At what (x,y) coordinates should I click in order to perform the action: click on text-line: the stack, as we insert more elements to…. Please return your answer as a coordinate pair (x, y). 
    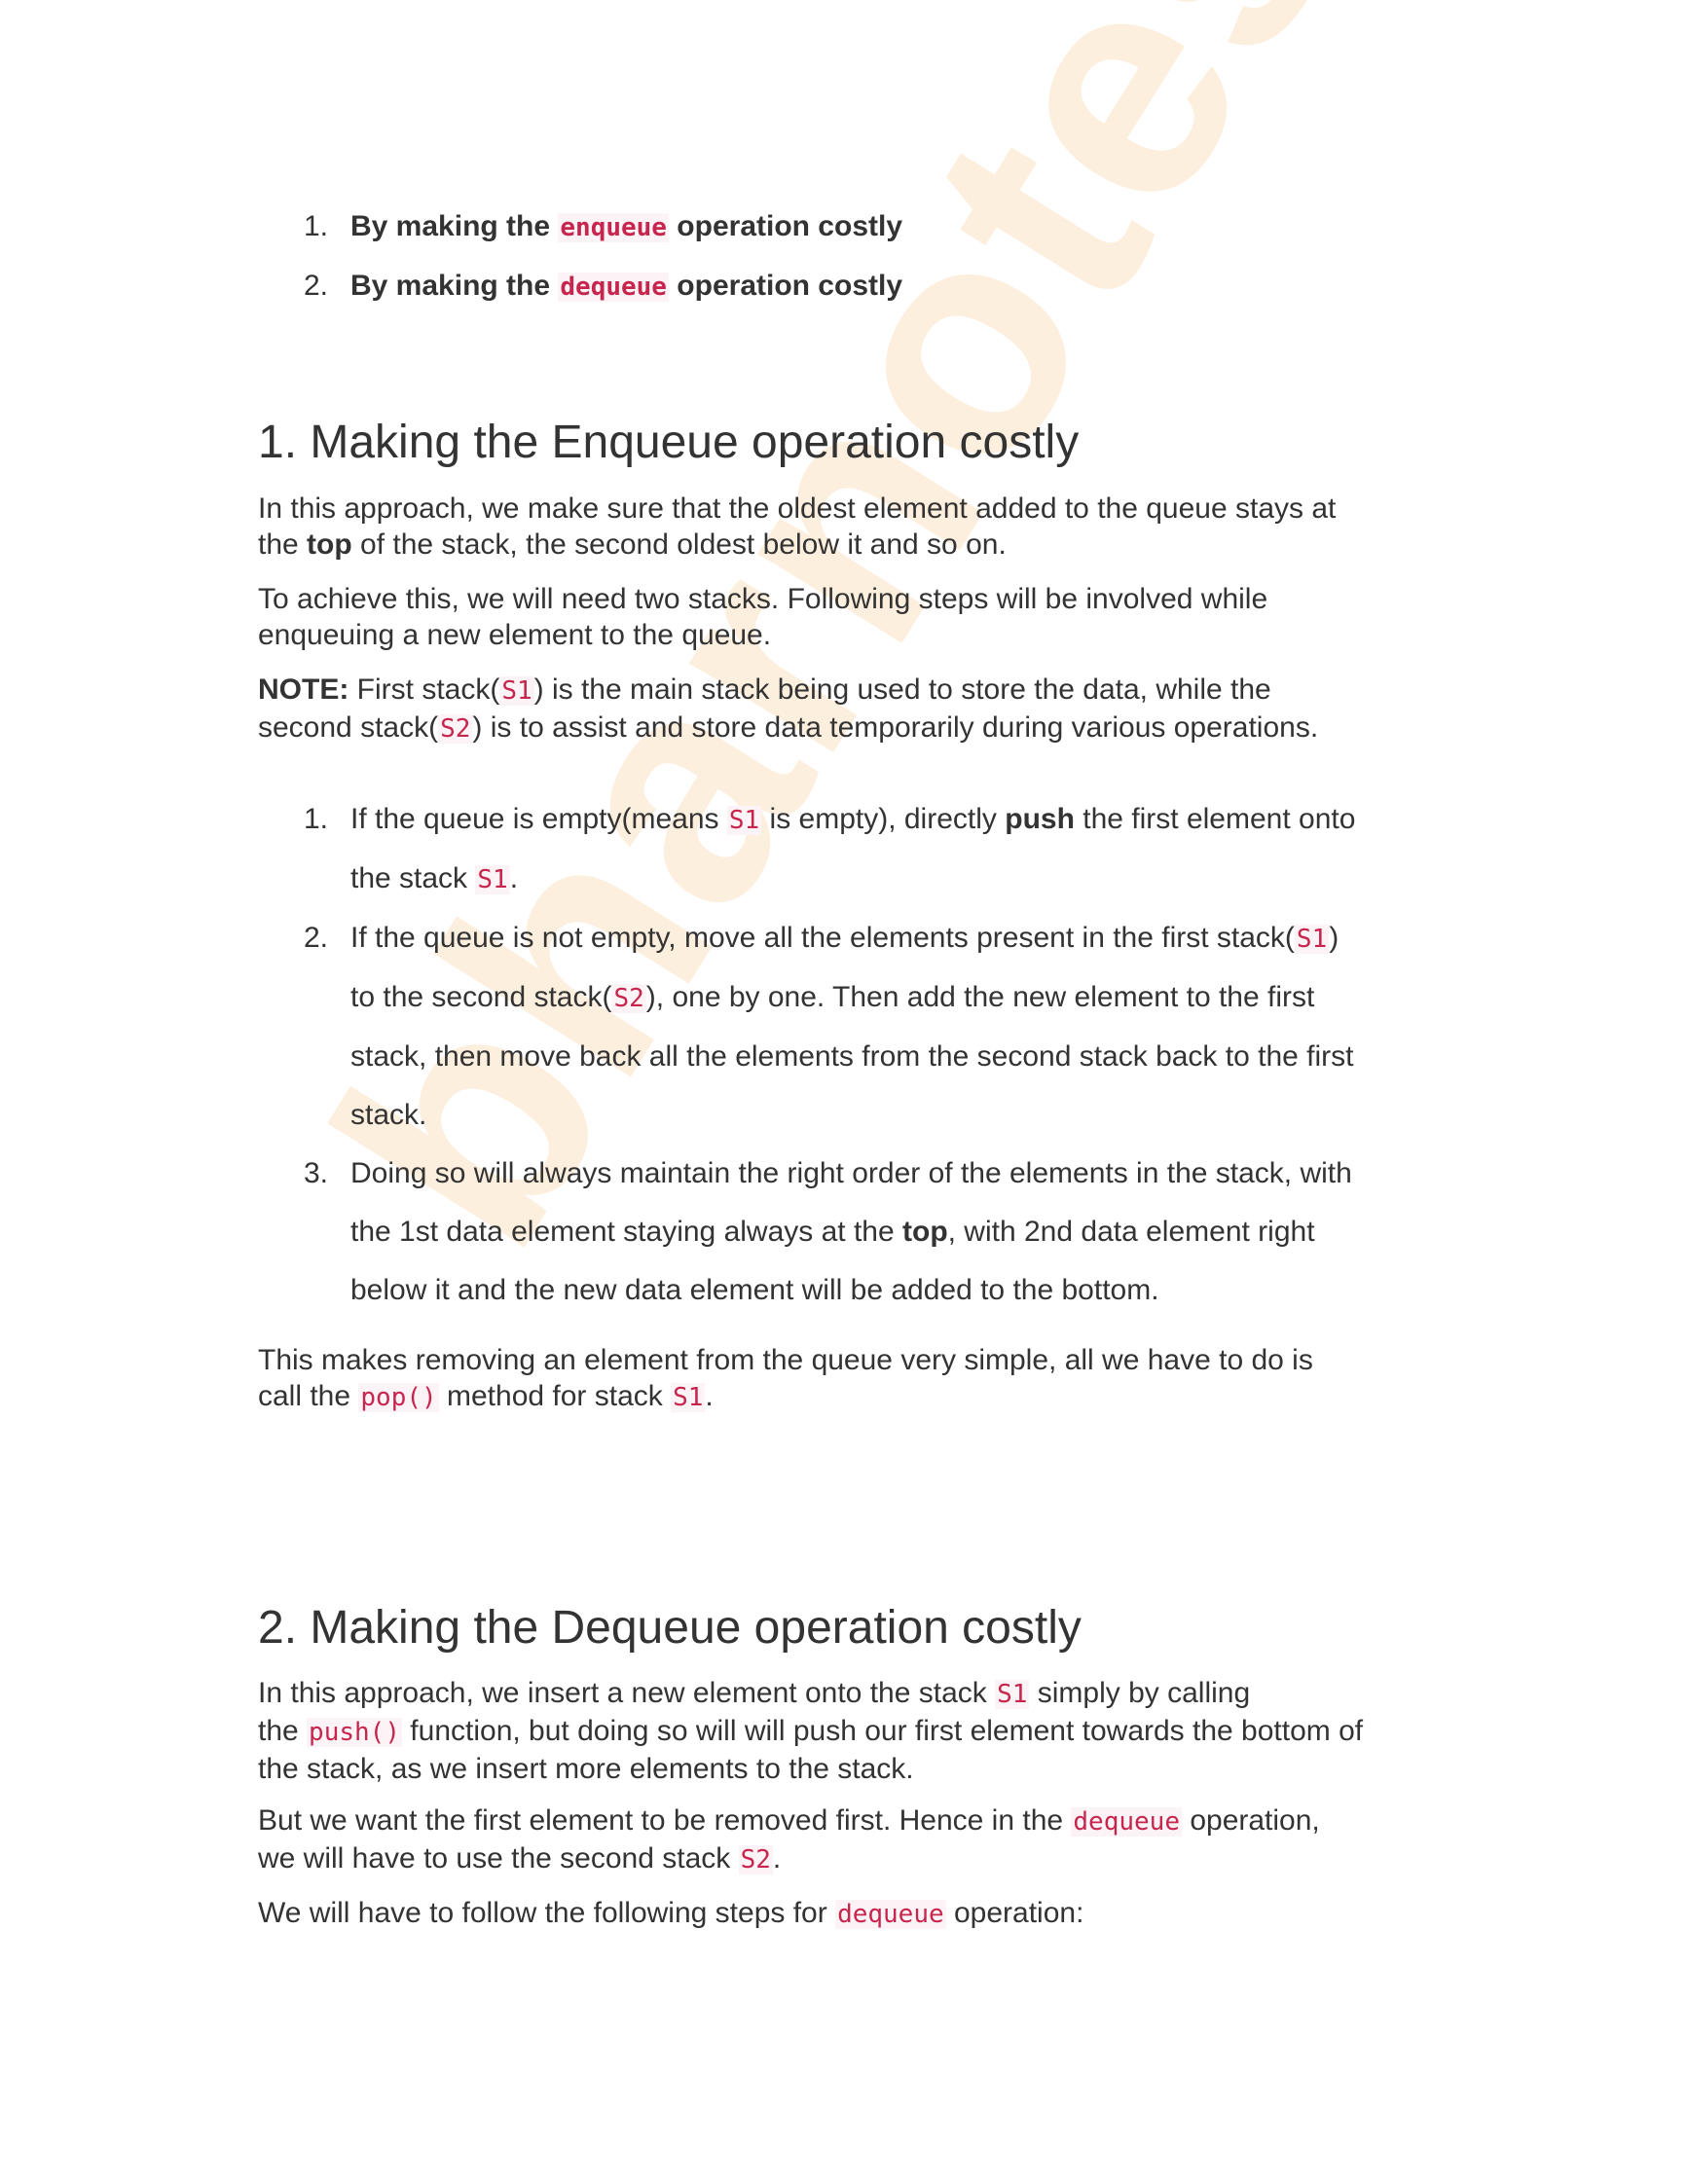
    Looking at the image, I should click on (861, 1769).